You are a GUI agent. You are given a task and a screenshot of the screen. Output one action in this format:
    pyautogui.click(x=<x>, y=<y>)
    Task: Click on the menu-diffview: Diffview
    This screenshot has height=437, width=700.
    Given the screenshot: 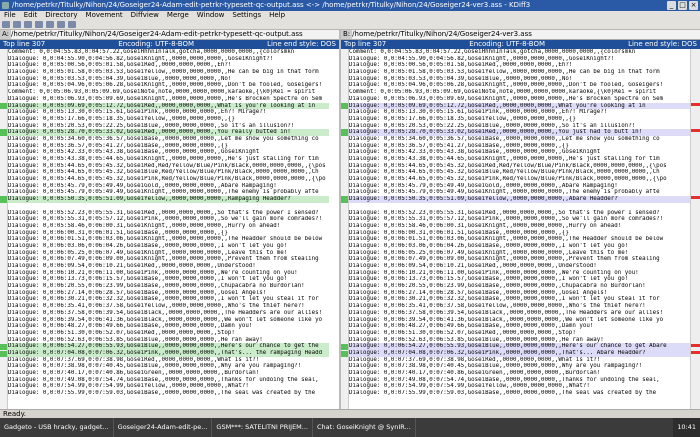 What is the action you would take?
    pyautogui.click(x=145, y=15)
    